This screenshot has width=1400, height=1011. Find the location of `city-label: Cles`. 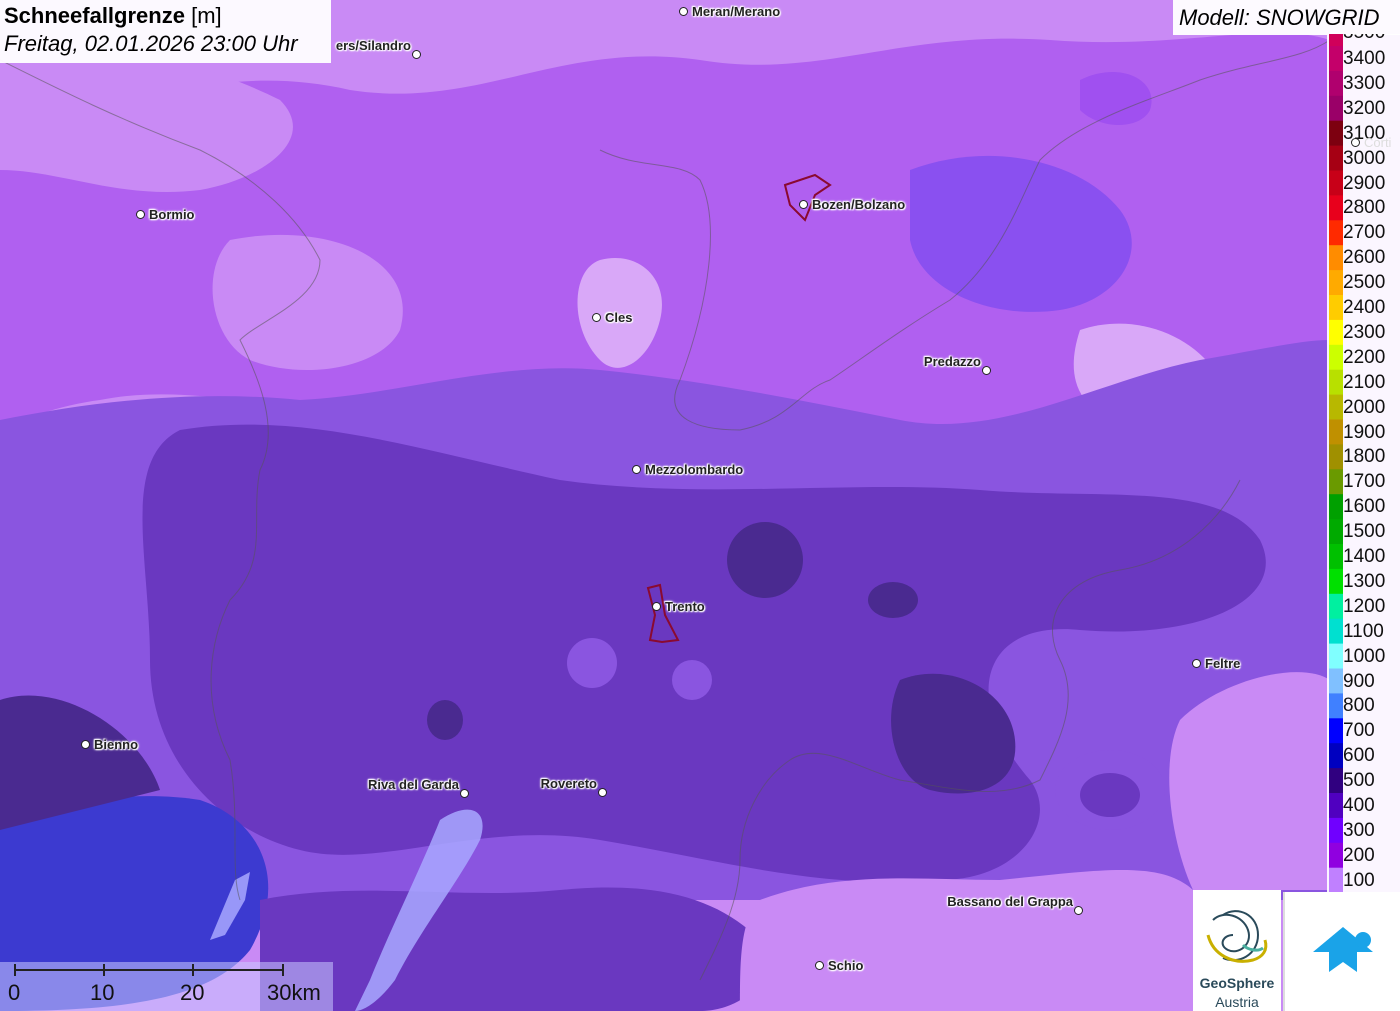

city-label: Cles is located at coordinates (619, 317).